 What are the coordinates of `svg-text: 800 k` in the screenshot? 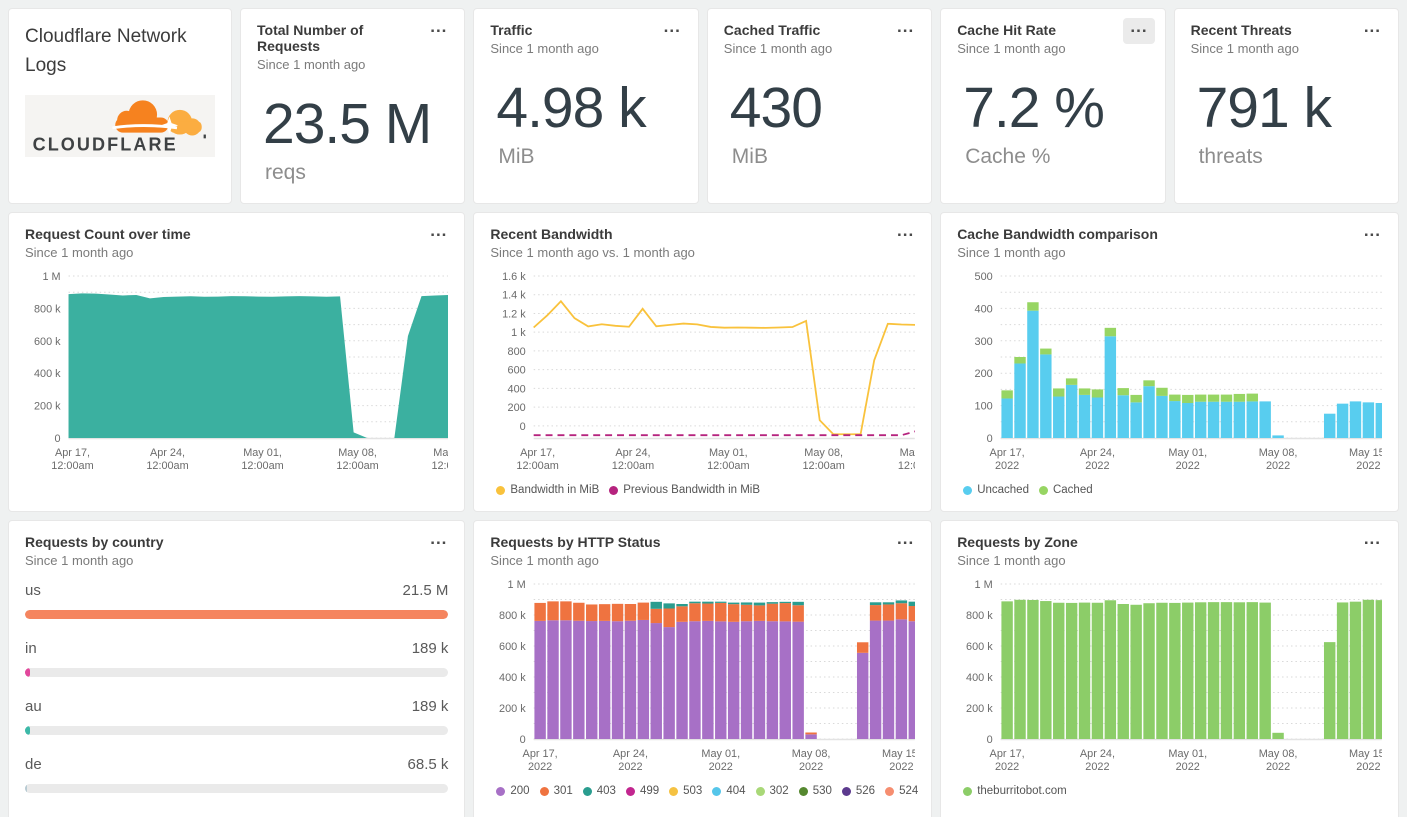 It's located at (979, 616).